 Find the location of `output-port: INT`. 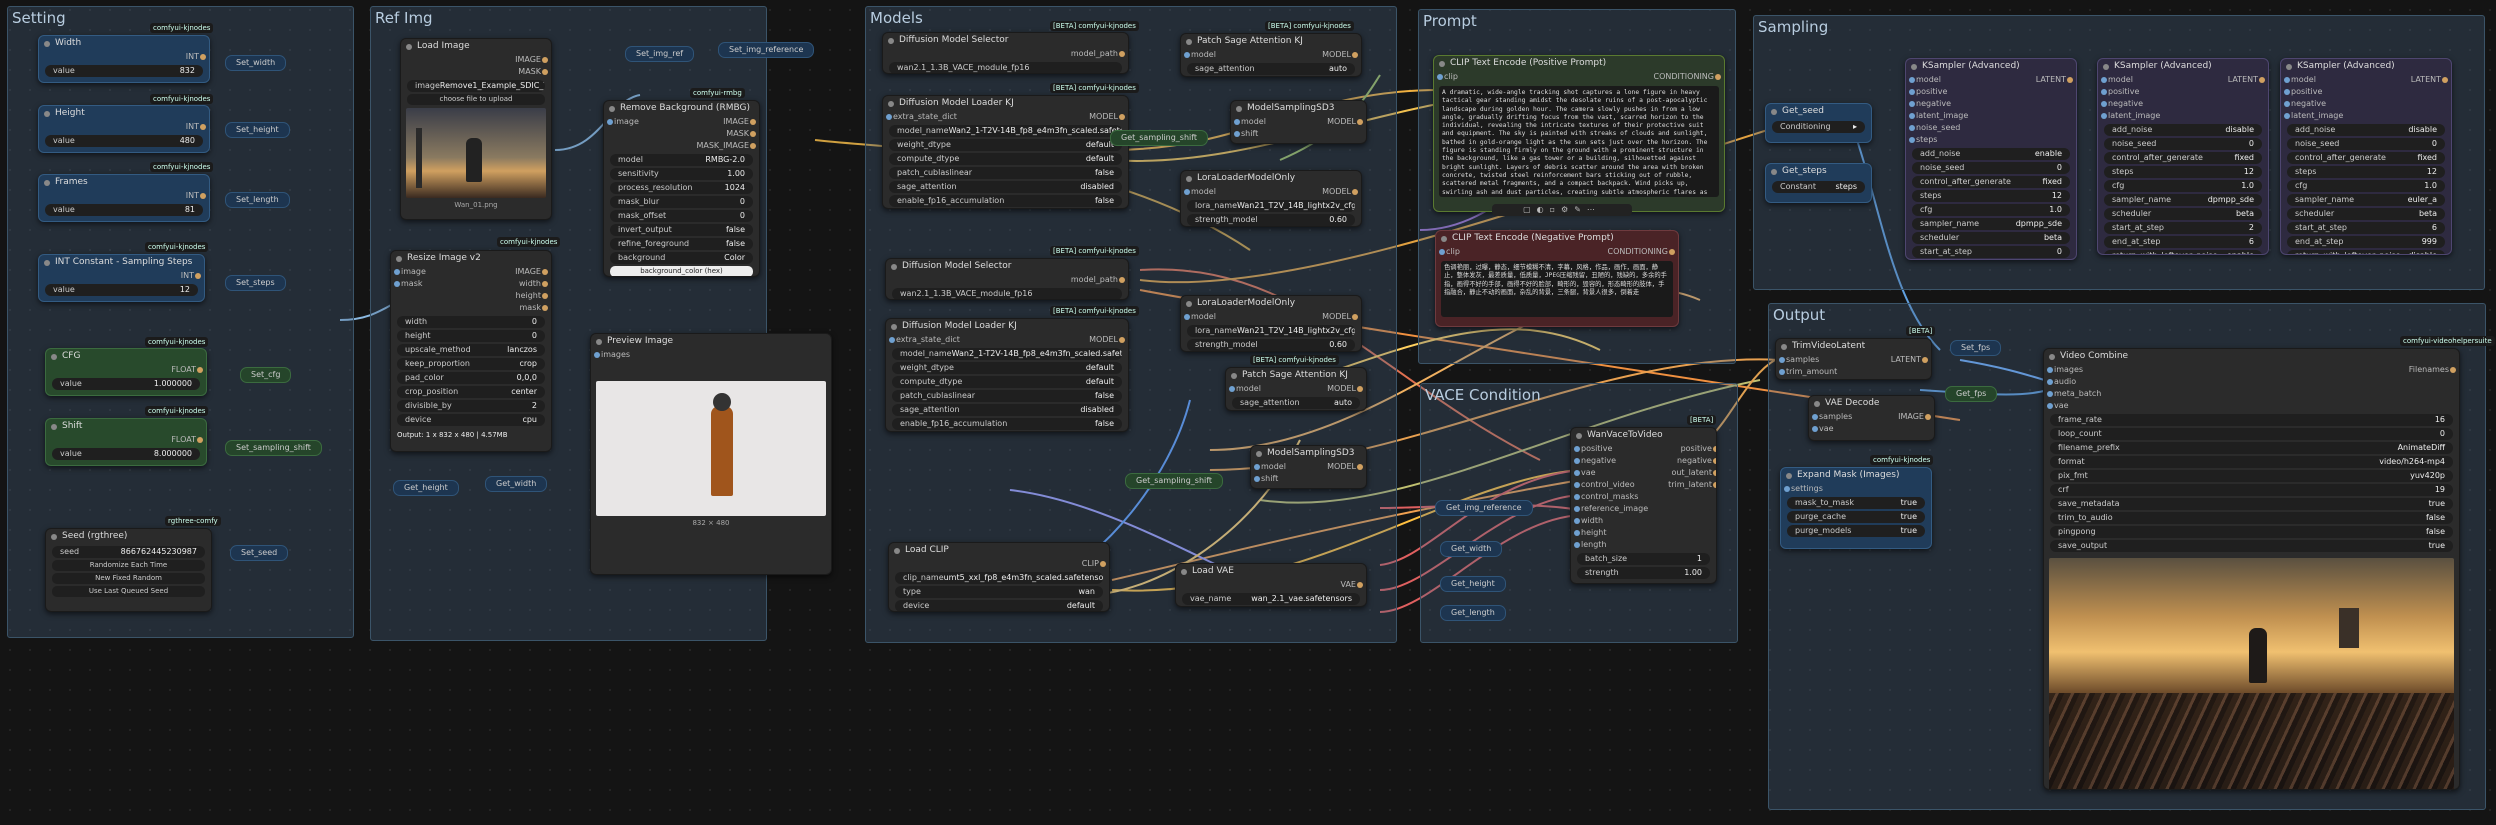

output-port: INT is located at coordinates (121, 276).